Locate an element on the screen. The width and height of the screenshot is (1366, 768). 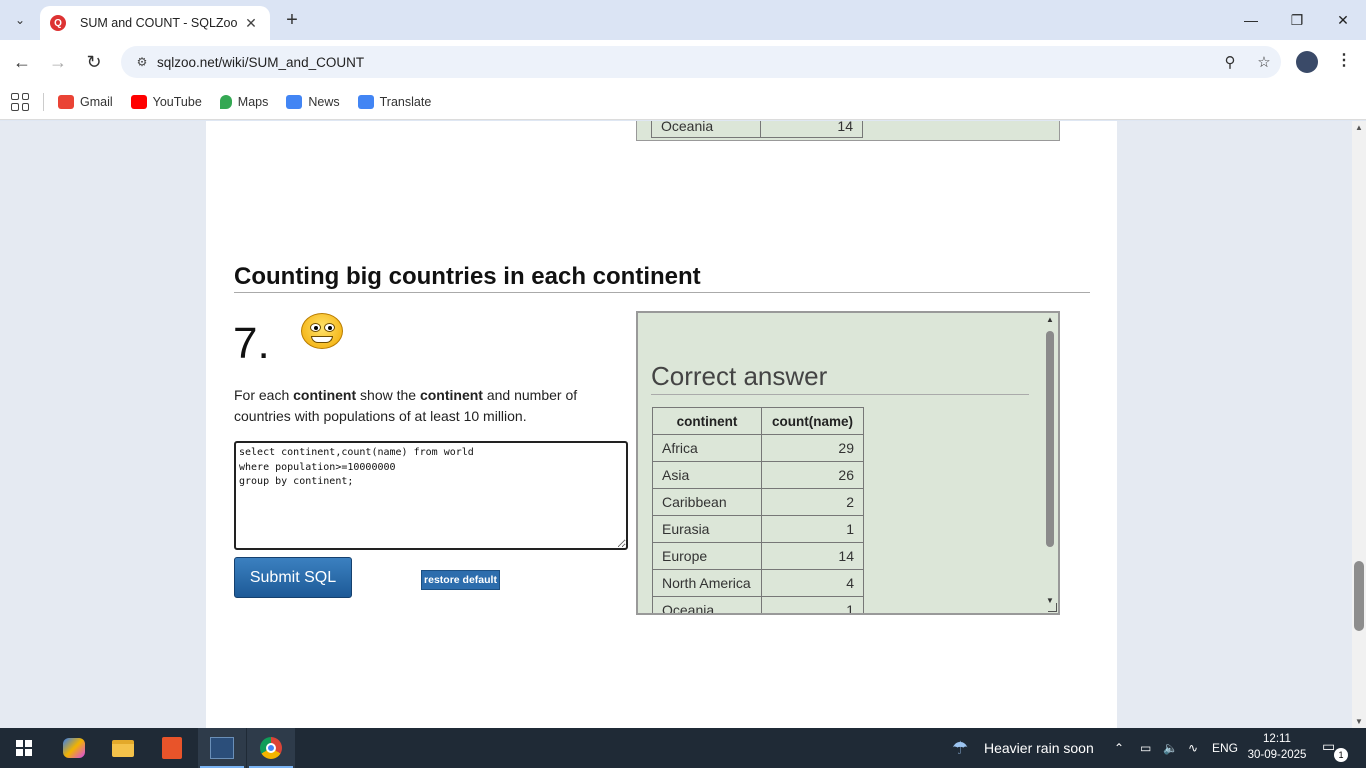
bookmark-label: Maps is located at coordinates (253, 101).